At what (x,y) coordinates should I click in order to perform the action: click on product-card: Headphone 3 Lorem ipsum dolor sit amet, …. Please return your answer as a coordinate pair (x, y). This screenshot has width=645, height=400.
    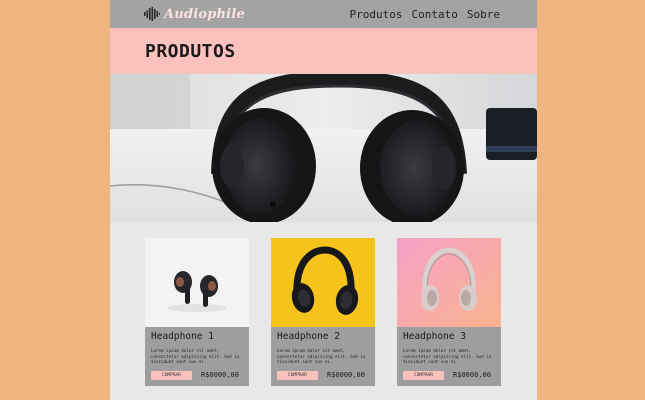
    Looking at the image, I should click on (449, 312).